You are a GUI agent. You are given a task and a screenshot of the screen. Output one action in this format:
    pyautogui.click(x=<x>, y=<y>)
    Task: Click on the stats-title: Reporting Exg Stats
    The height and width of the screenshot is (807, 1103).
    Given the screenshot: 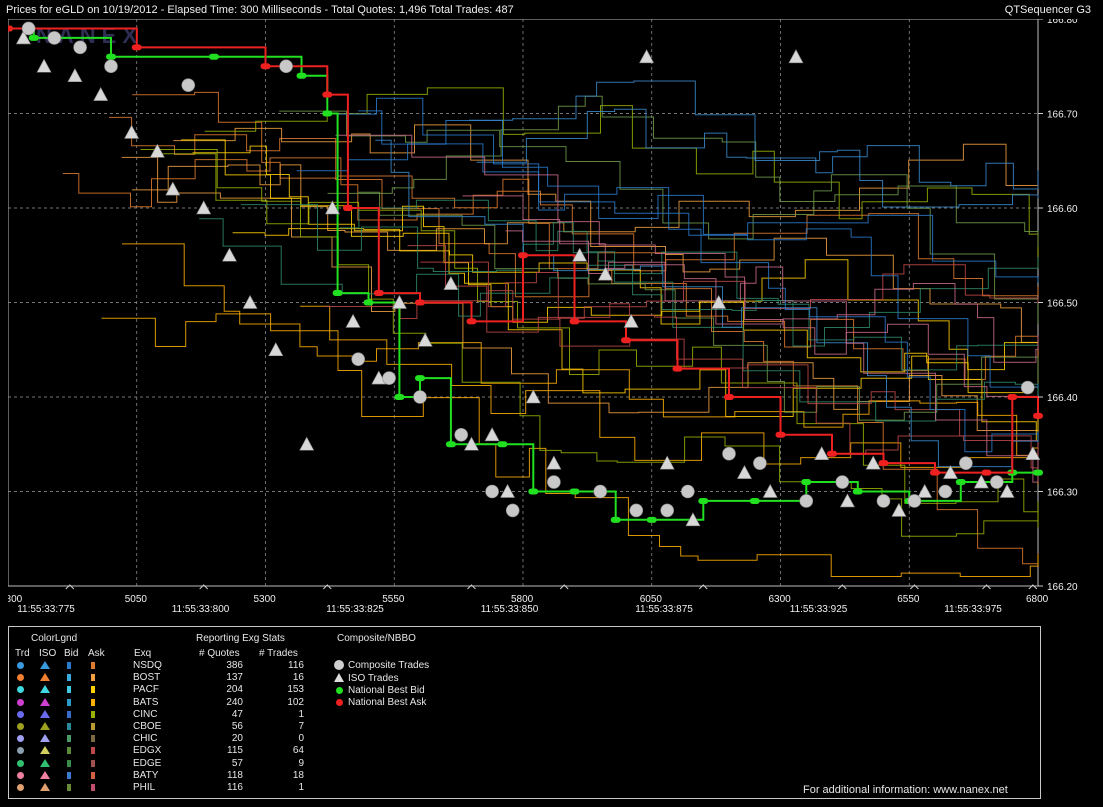 What is the action you would take?
    pyautogui.click(x=240, y=638)
    